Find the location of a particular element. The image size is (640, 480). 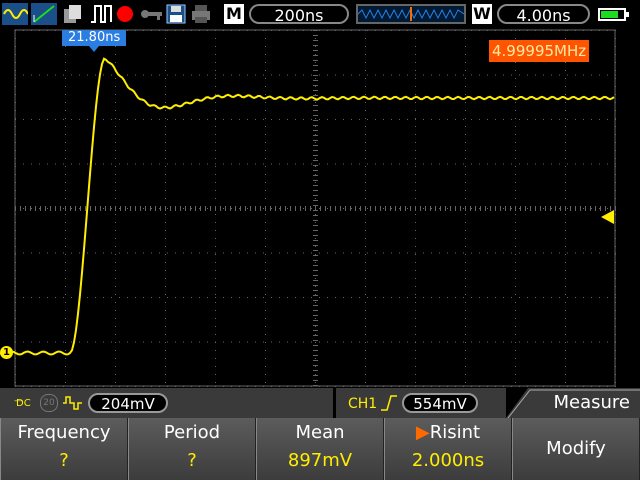

waveform-icon is located at coordinates (15, 14).